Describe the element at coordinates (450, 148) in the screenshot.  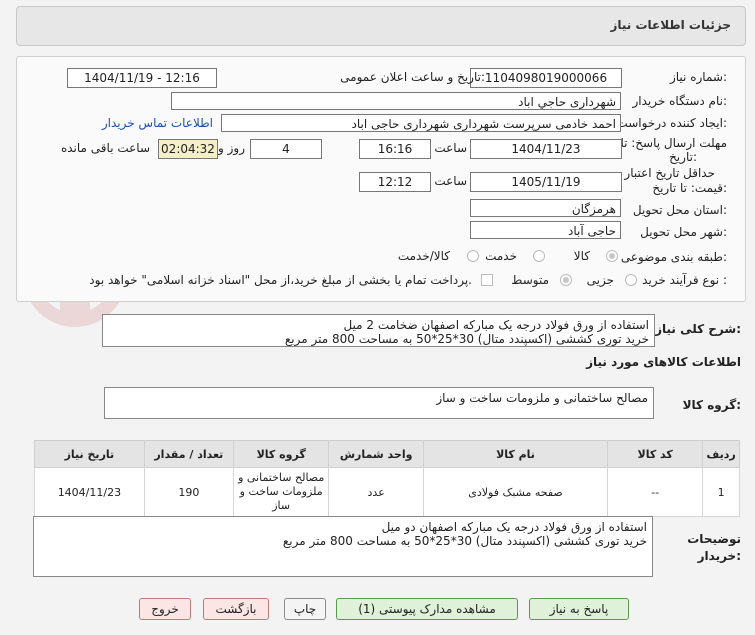
I see `deadline-time-label: ساعت` at that location.